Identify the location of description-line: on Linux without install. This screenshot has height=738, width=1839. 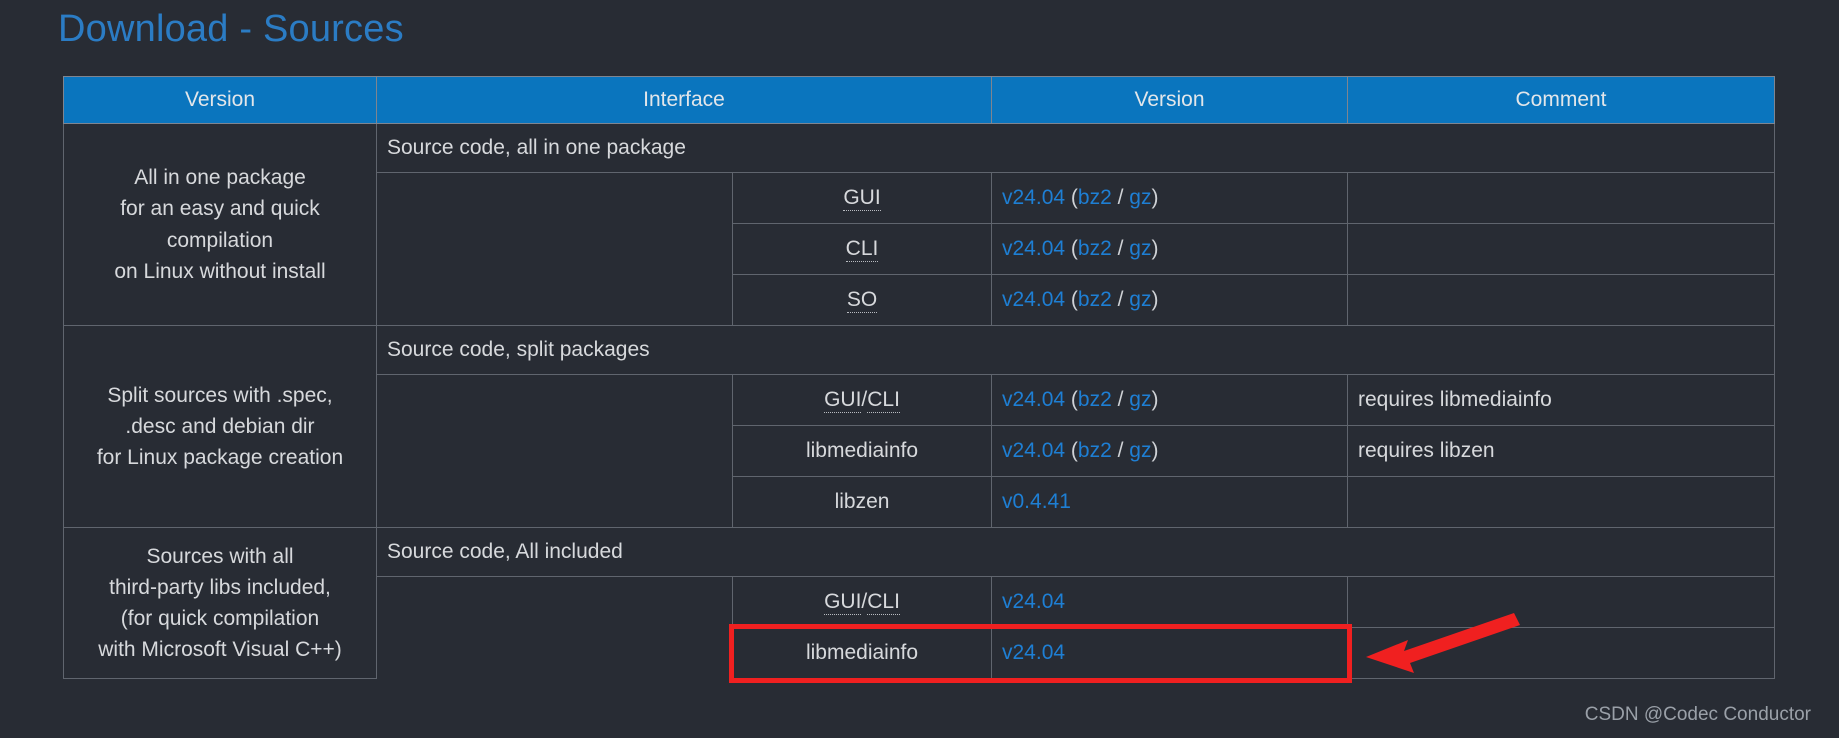
(220, 271).